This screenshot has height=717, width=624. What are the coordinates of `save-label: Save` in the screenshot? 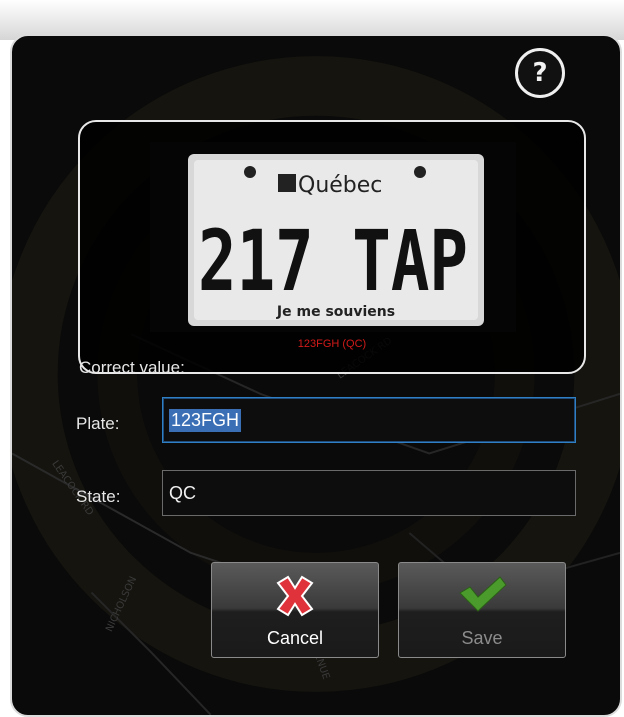 It's located at (482, 638).